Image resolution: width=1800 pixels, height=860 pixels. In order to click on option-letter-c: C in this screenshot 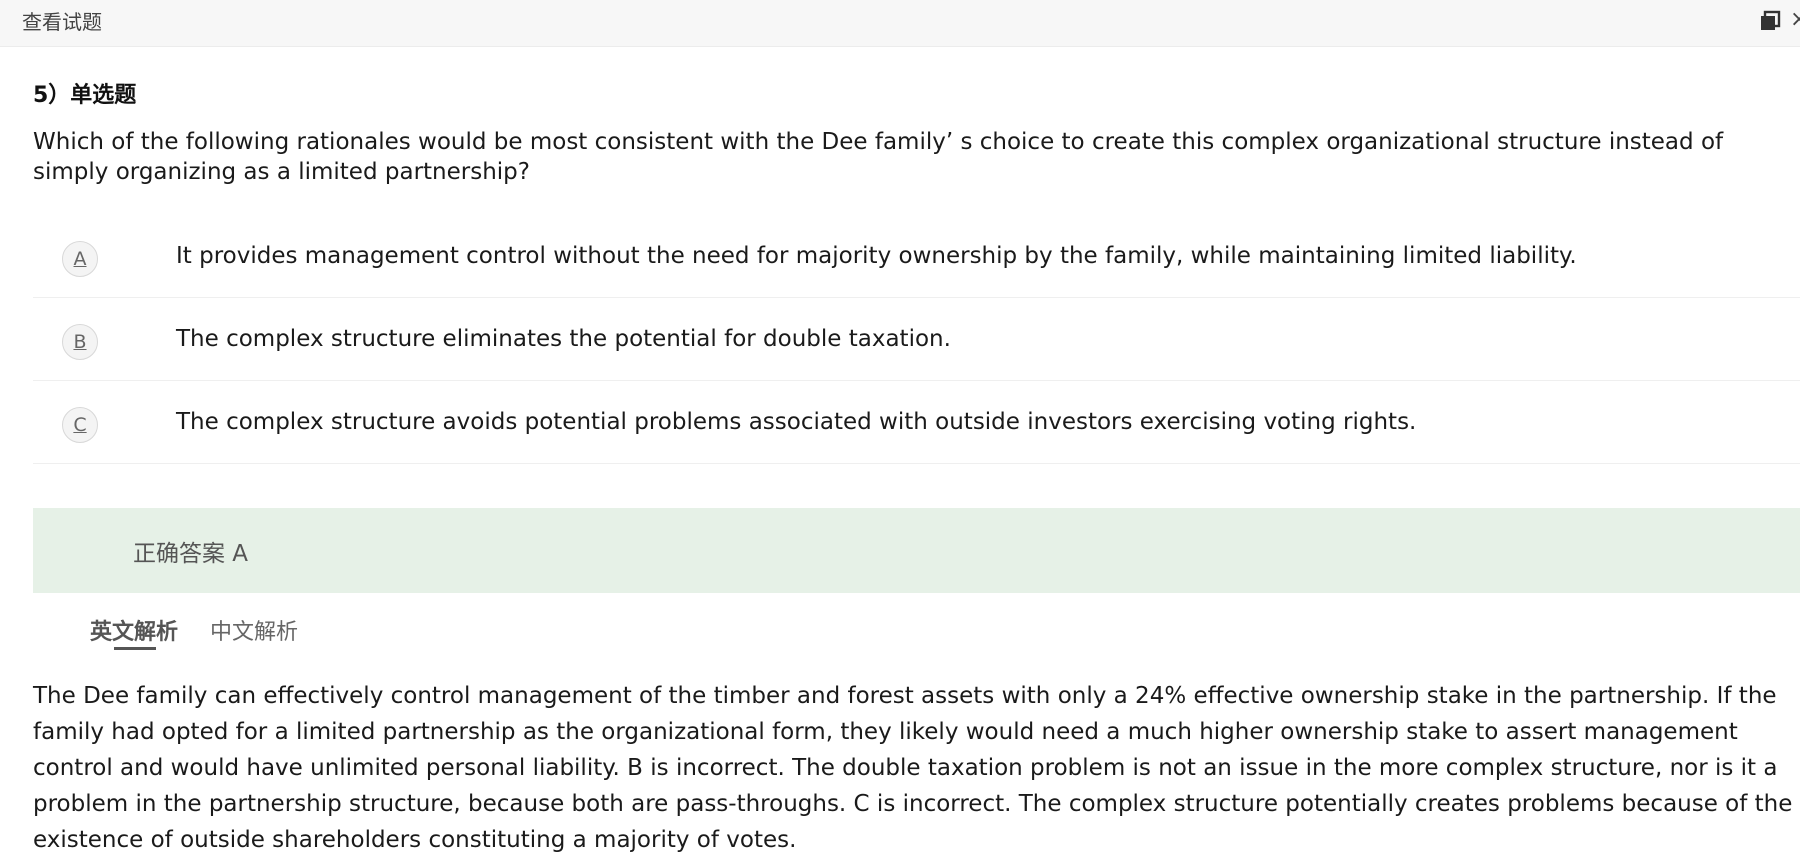, I will do `click(80, 425)`.